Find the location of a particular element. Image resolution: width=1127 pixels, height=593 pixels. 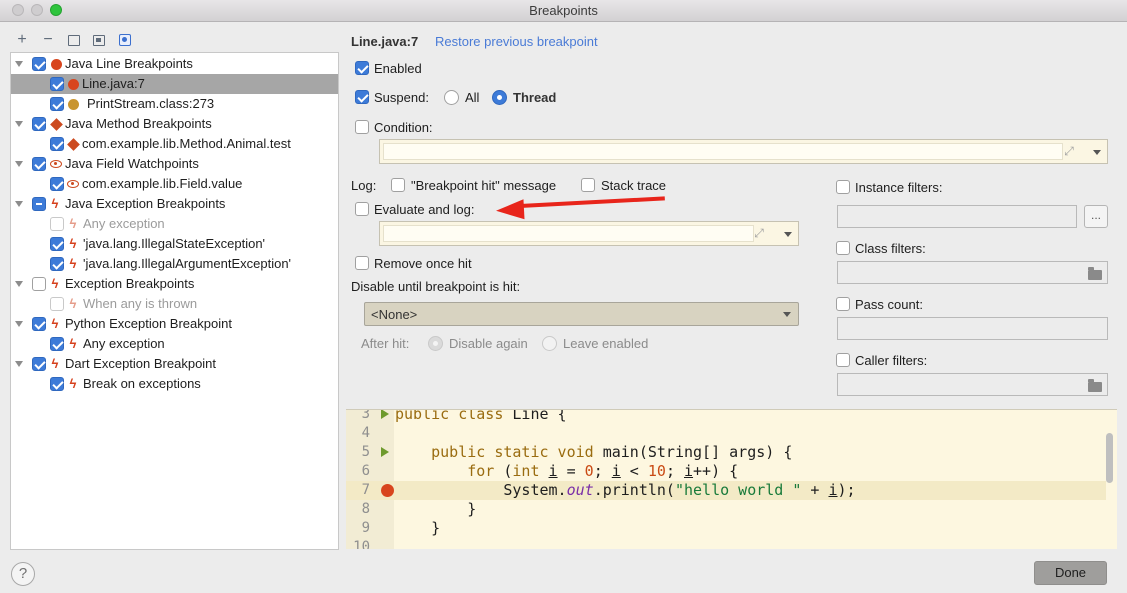

tree-row-break-on-exceptions: ϟ Break on exceptions is located at coordinates (174, 384).